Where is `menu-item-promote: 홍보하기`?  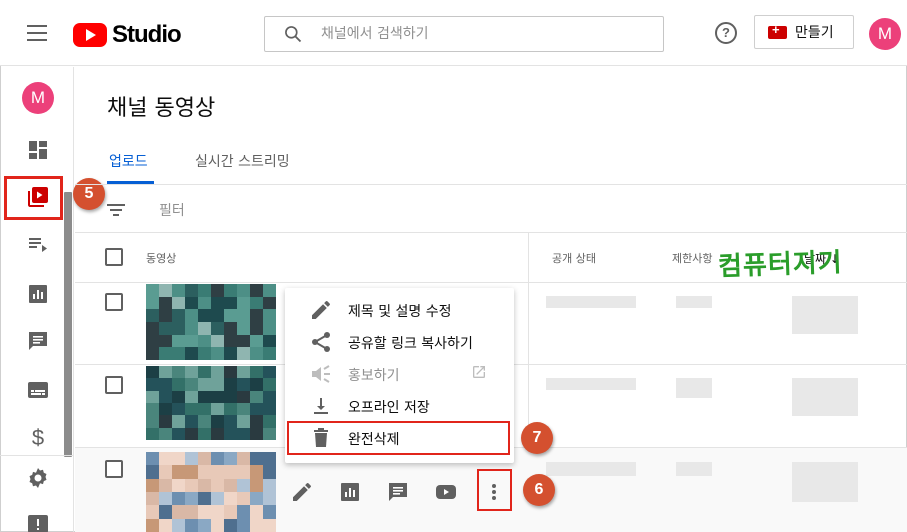
menu-item-promote: 홍보하기 is located at coordinates (399, 374).